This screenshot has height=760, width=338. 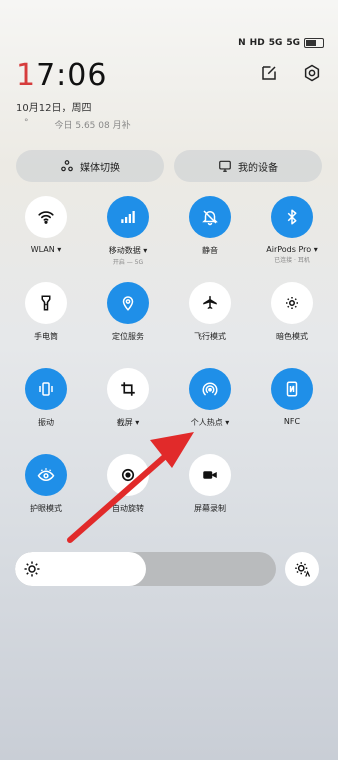 What do you see at coordinates (242, 43) in the screenshot?
I see `nfc-indicator: N` at bounding box center [242, 43].